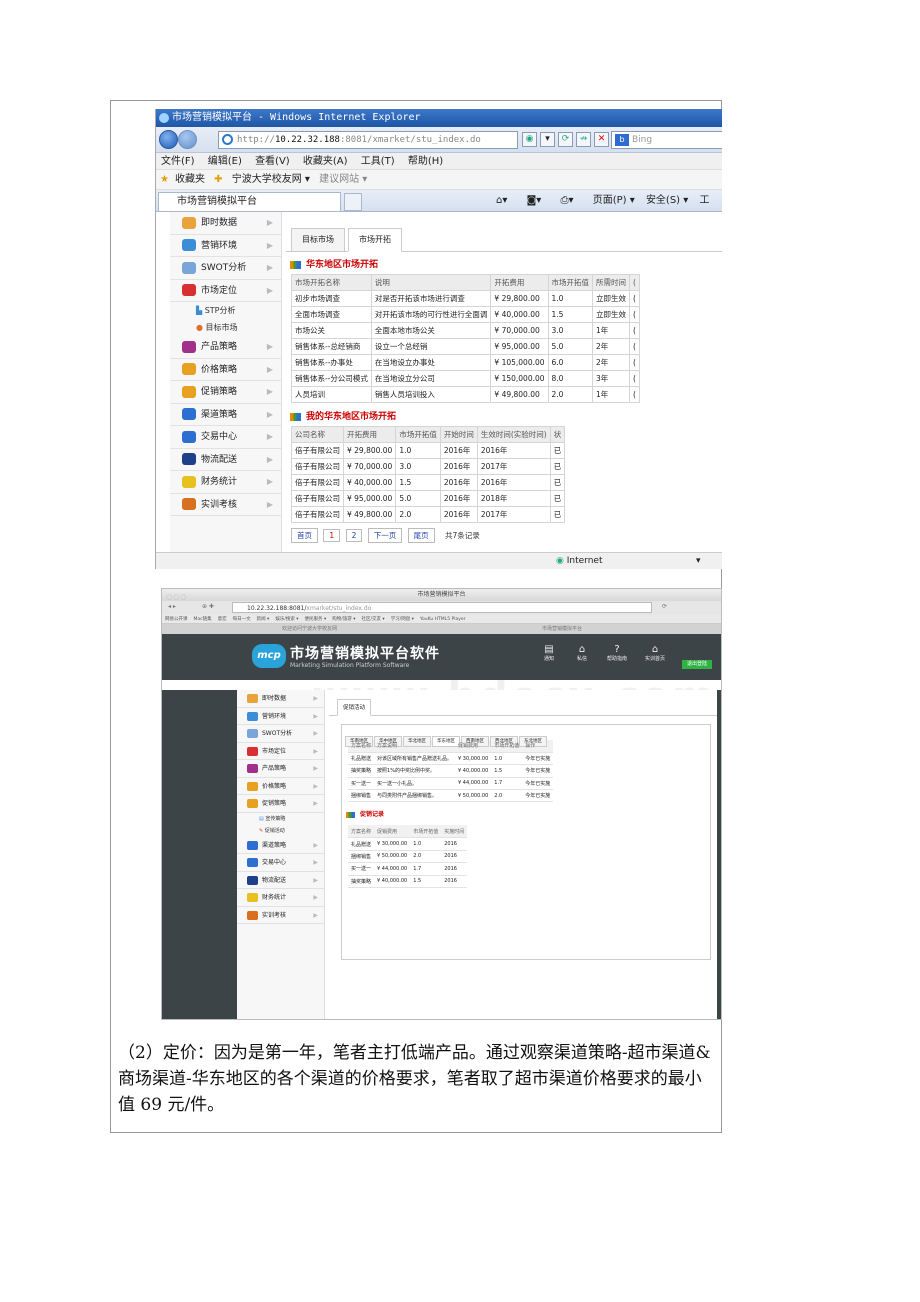 The image size is (920, 1302). Describe the element at coordinates (272, 161) in the screenshot. I see `menu-view: 查看(V)` at that location.